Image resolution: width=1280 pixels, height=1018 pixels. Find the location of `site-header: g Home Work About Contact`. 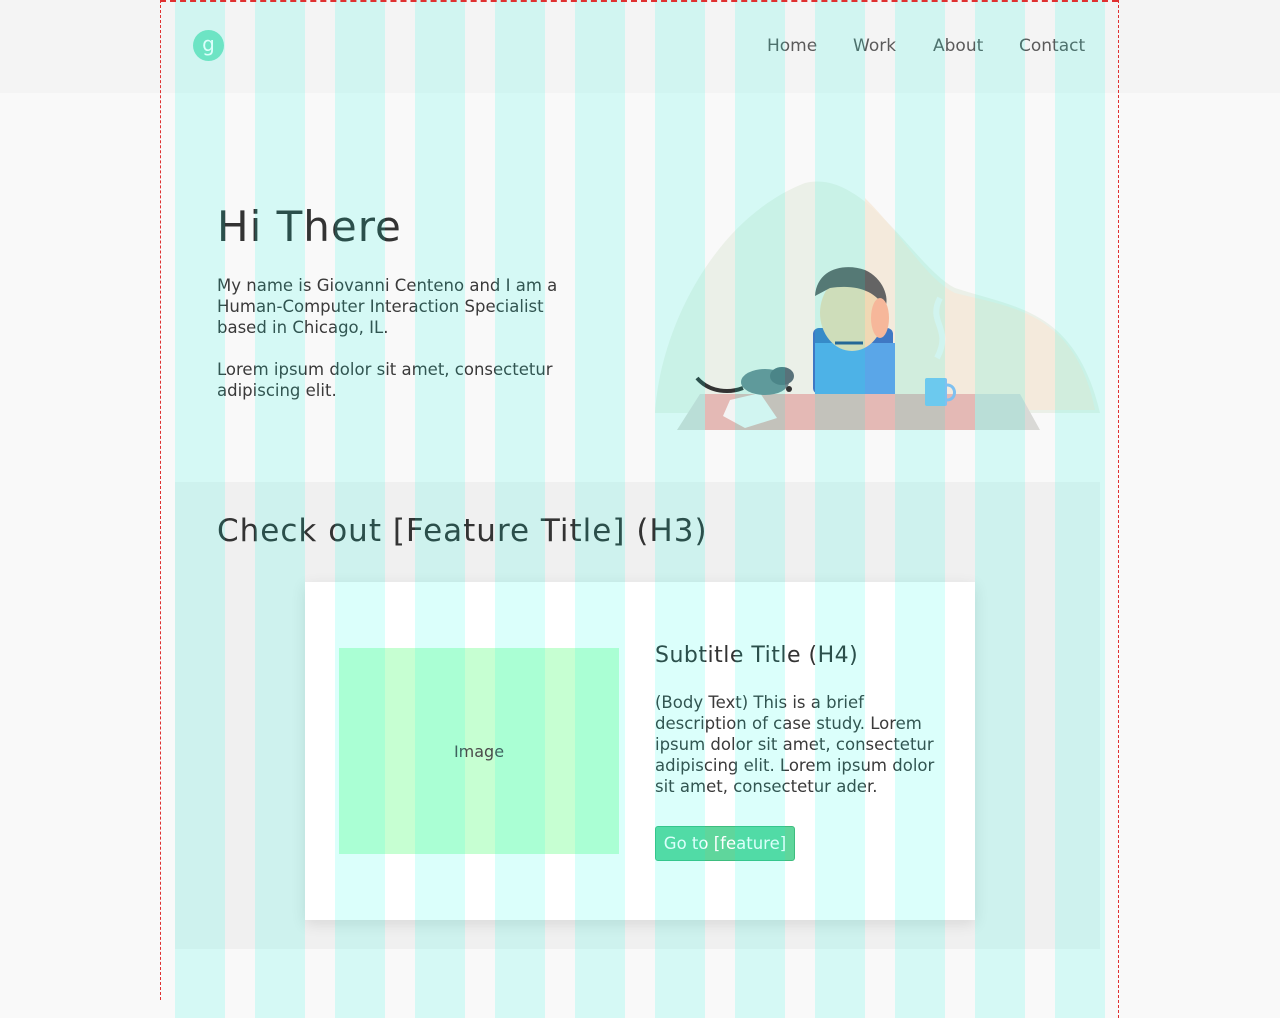

site-header: g Home Work About Contact is located at coordinates (640, 46).